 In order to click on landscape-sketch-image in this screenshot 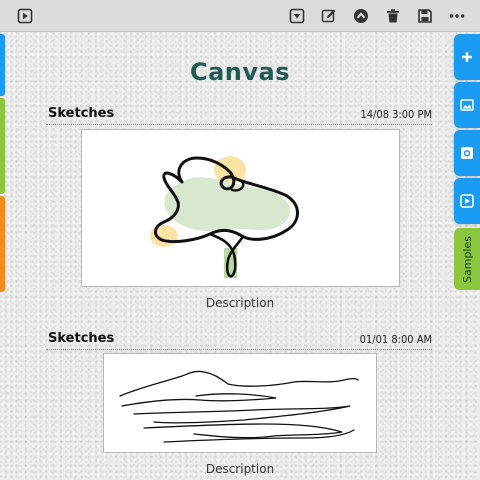, I will do `click(239, 406)`.